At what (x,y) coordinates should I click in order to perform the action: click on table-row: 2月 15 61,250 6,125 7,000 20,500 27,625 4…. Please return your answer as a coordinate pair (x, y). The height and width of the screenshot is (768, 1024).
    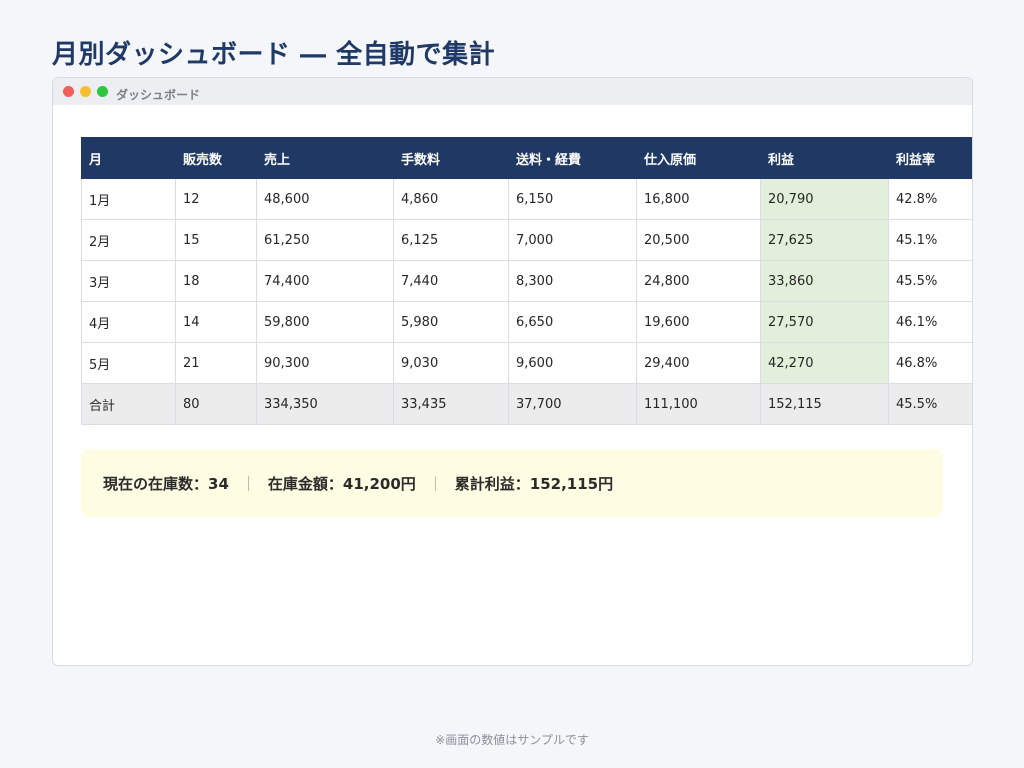
    Looking at the image, I should click on (526, 240).